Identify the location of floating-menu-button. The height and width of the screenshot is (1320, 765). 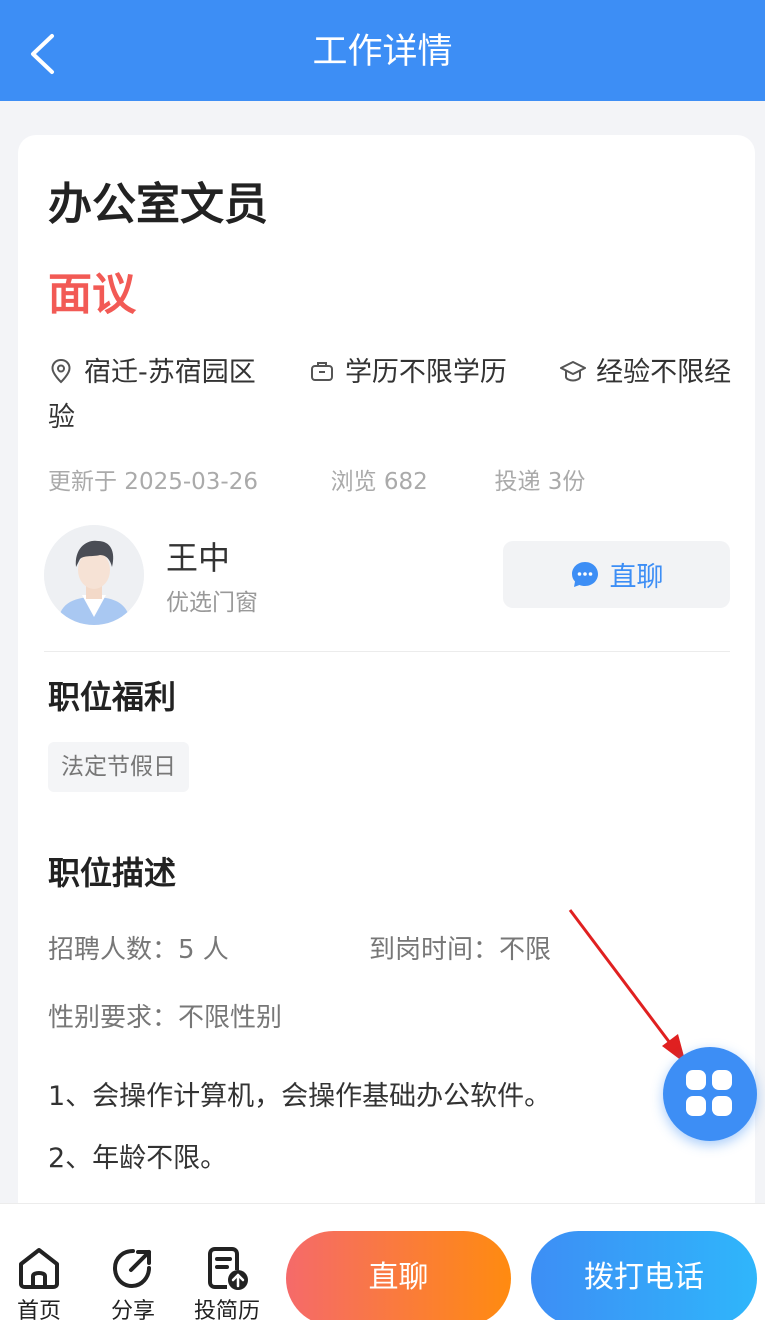
(710, 1094).